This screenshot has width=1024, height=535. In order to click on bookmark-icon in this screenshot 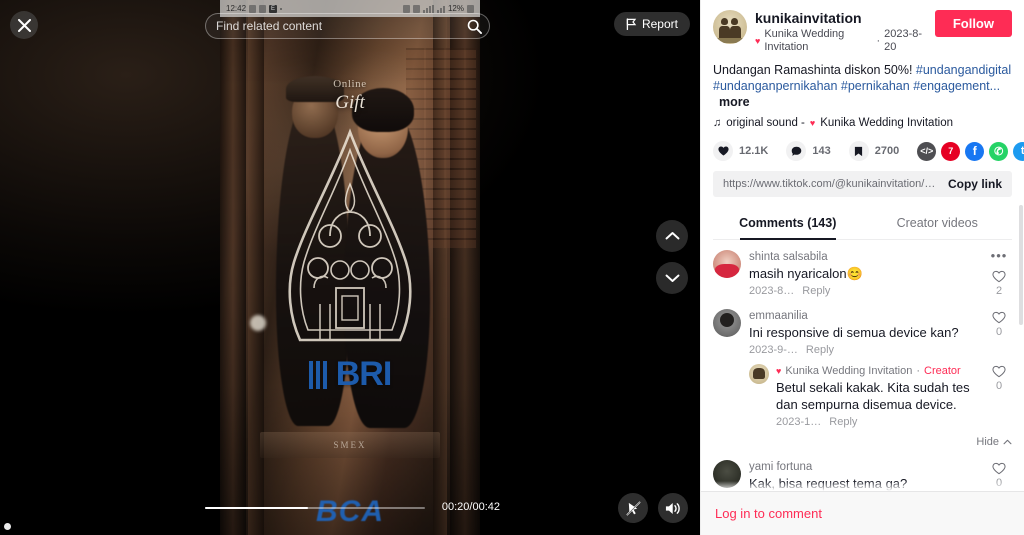, I will do `click(858, 151)`.